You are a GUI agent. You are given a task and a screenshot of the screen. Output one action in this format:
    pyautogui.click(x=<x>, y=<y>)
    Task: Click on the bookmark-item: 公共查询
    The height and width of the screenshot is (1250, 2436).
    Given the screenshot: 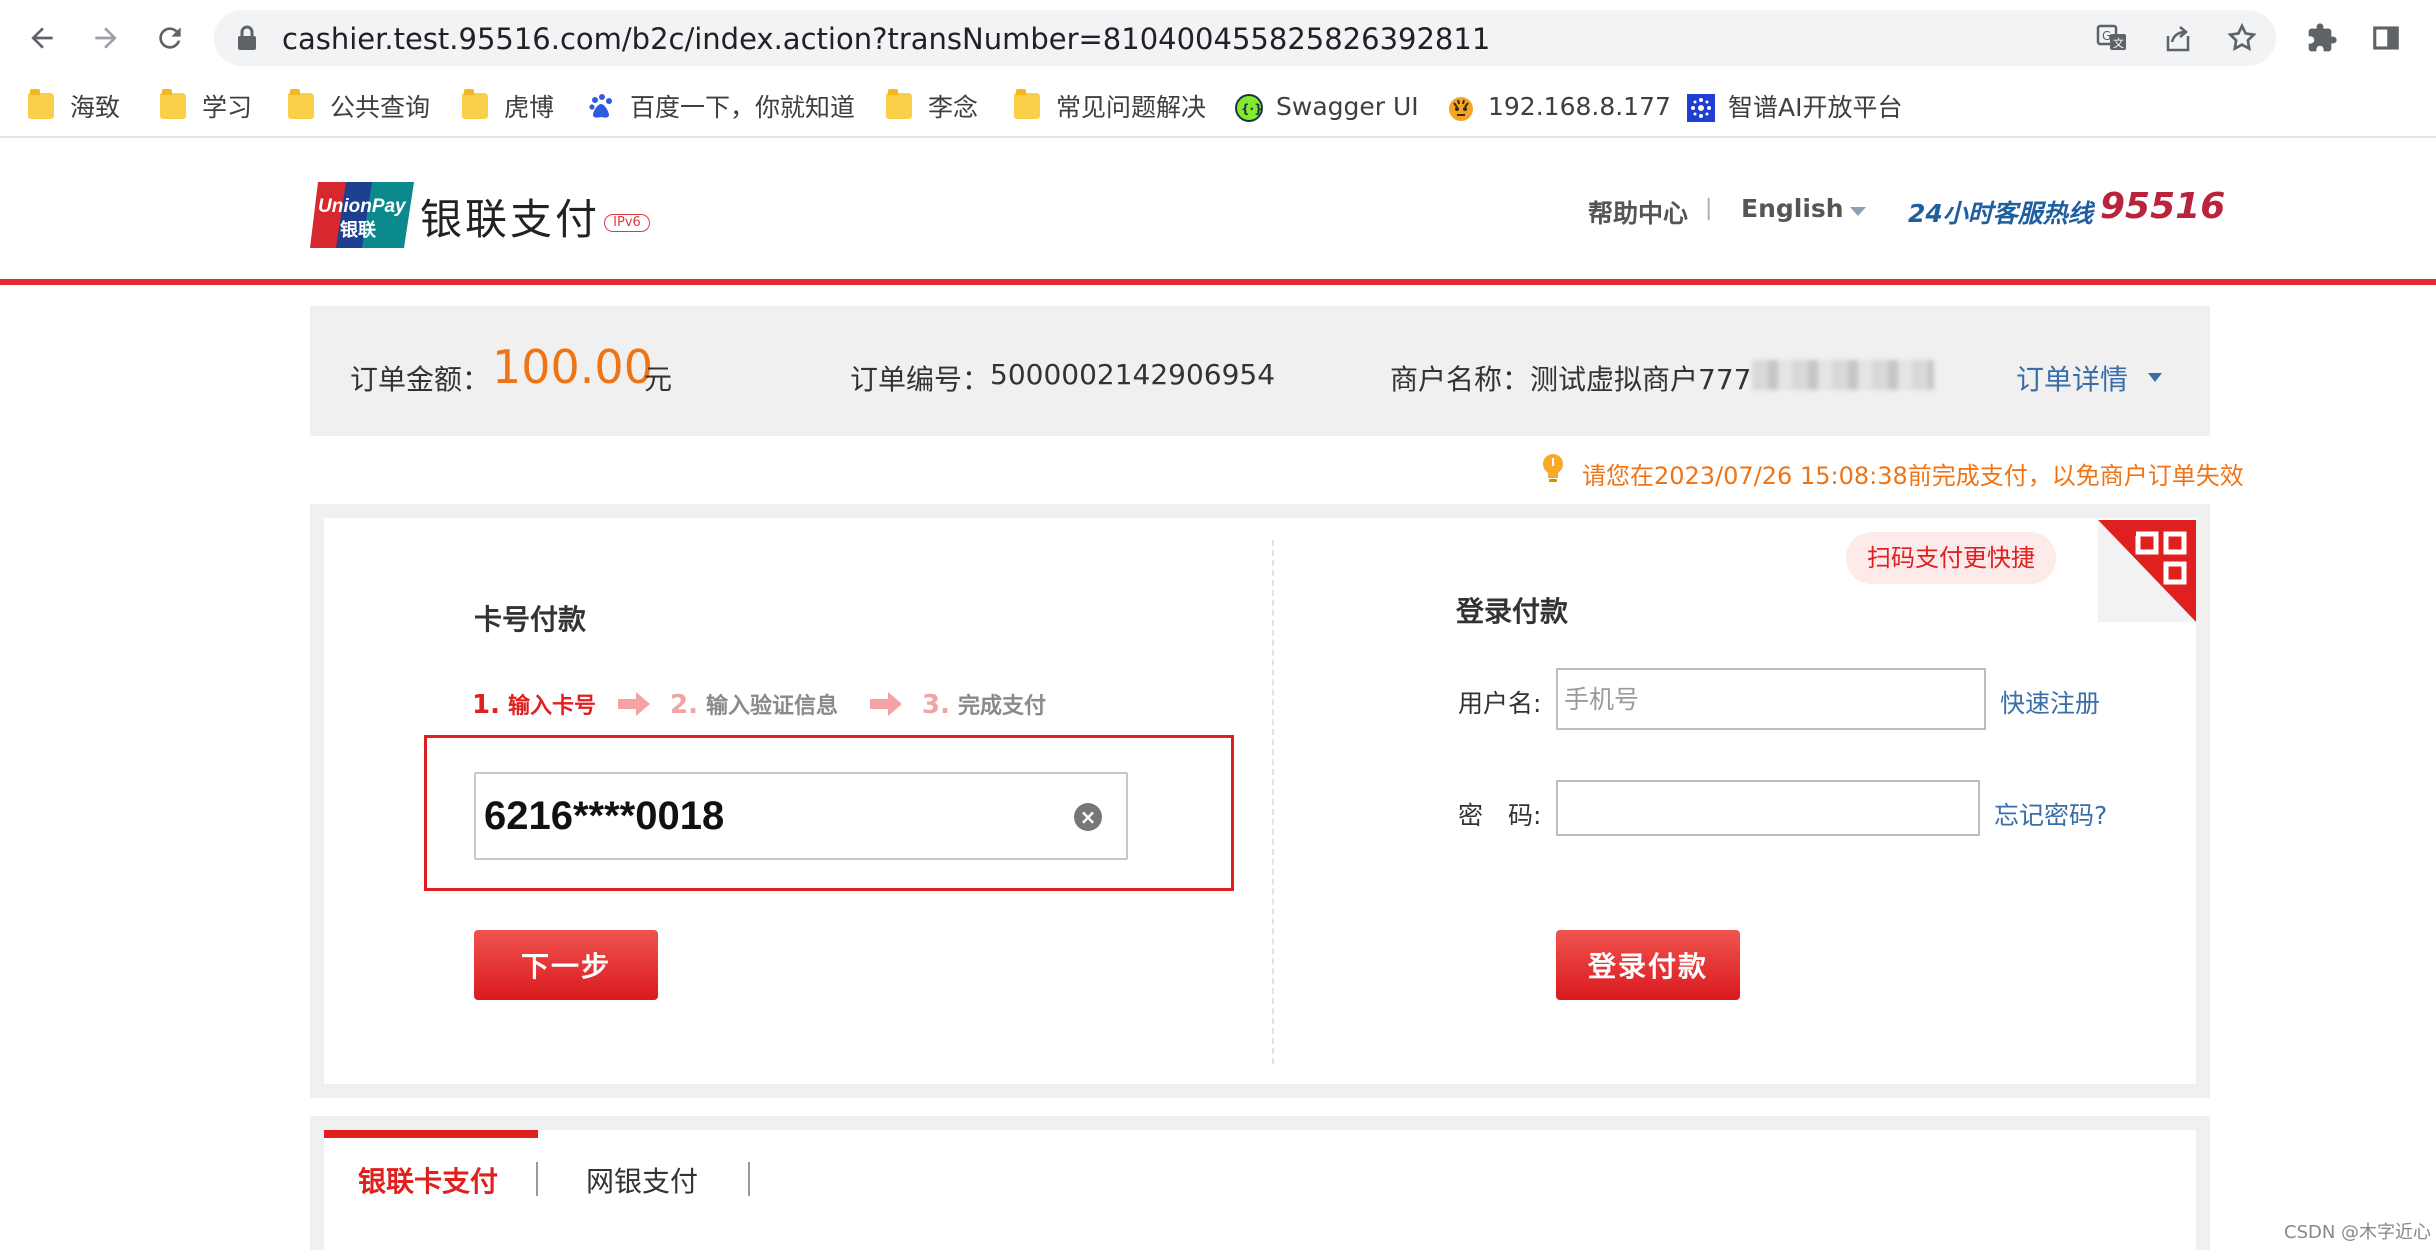 What is the action you would take?
    pyautogui.click(x=359, y=106)
    